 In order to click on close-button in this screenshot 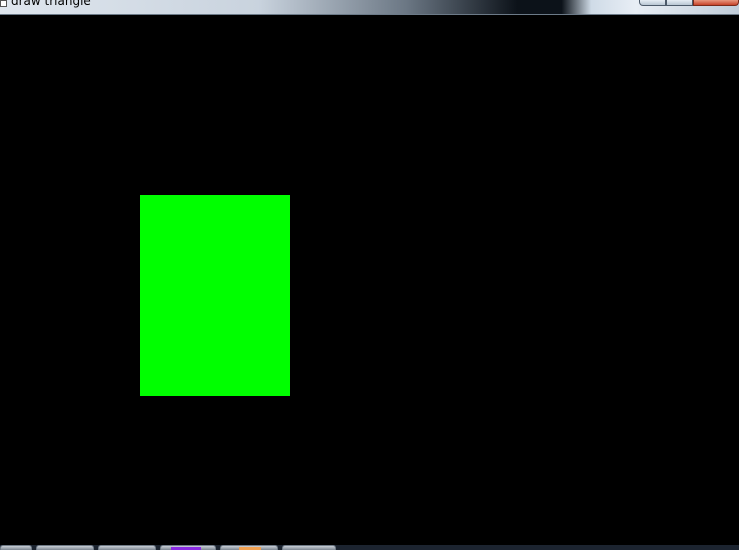, I will do `click(716, 3)`.